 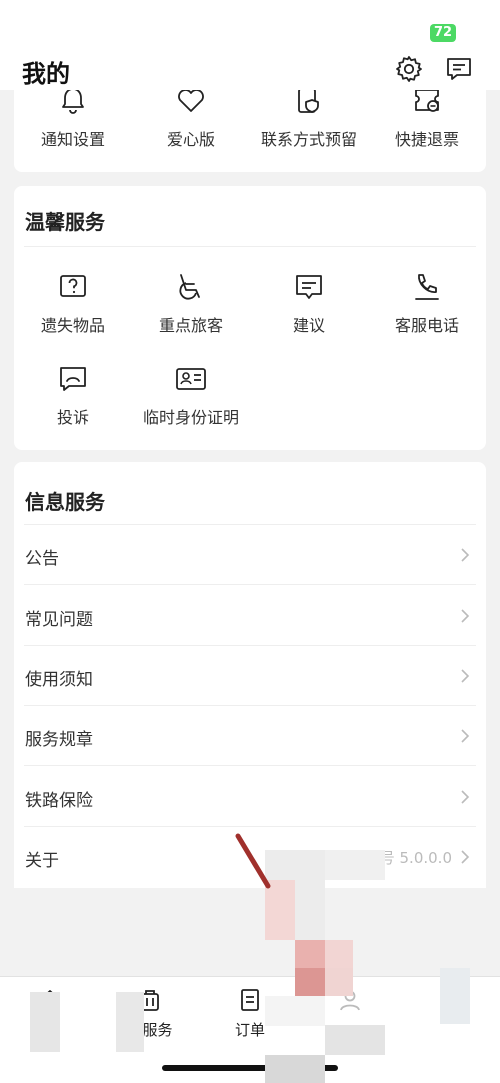 I want to click on list-row-announcement: 公告, so click(x=250, y=555).